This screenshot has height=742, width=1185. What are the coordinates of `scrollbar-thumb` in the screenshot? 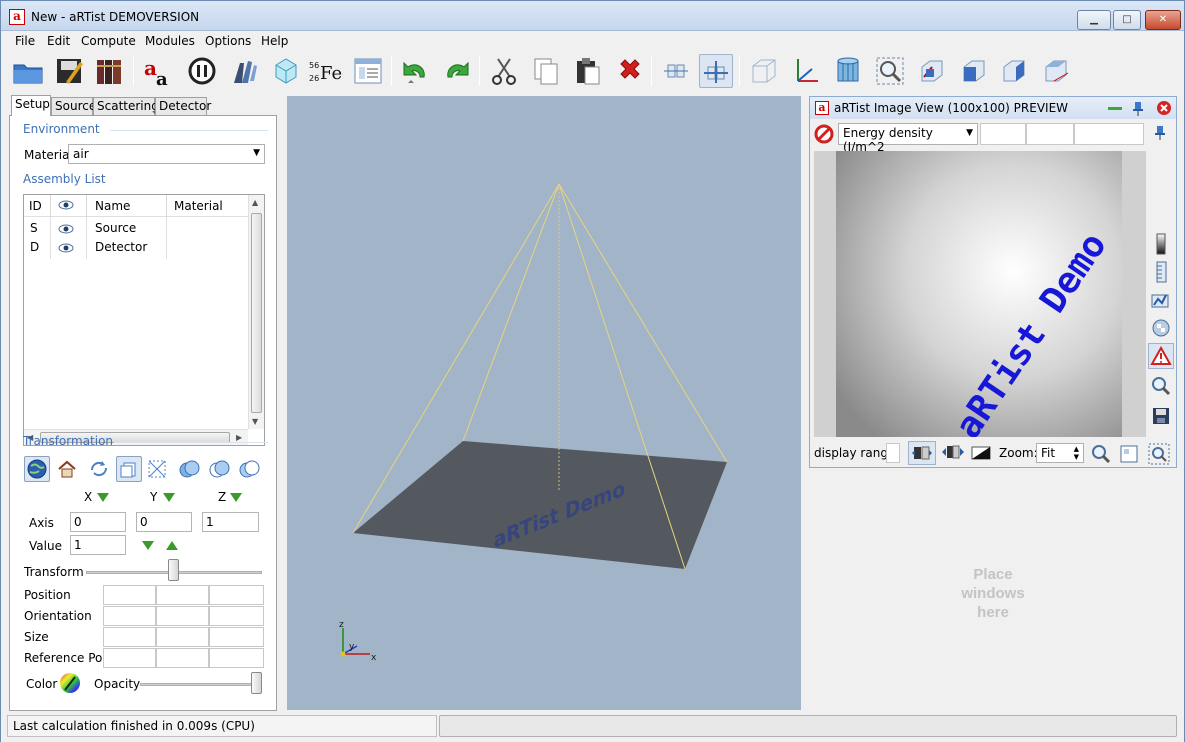 It's located at (256, 313).